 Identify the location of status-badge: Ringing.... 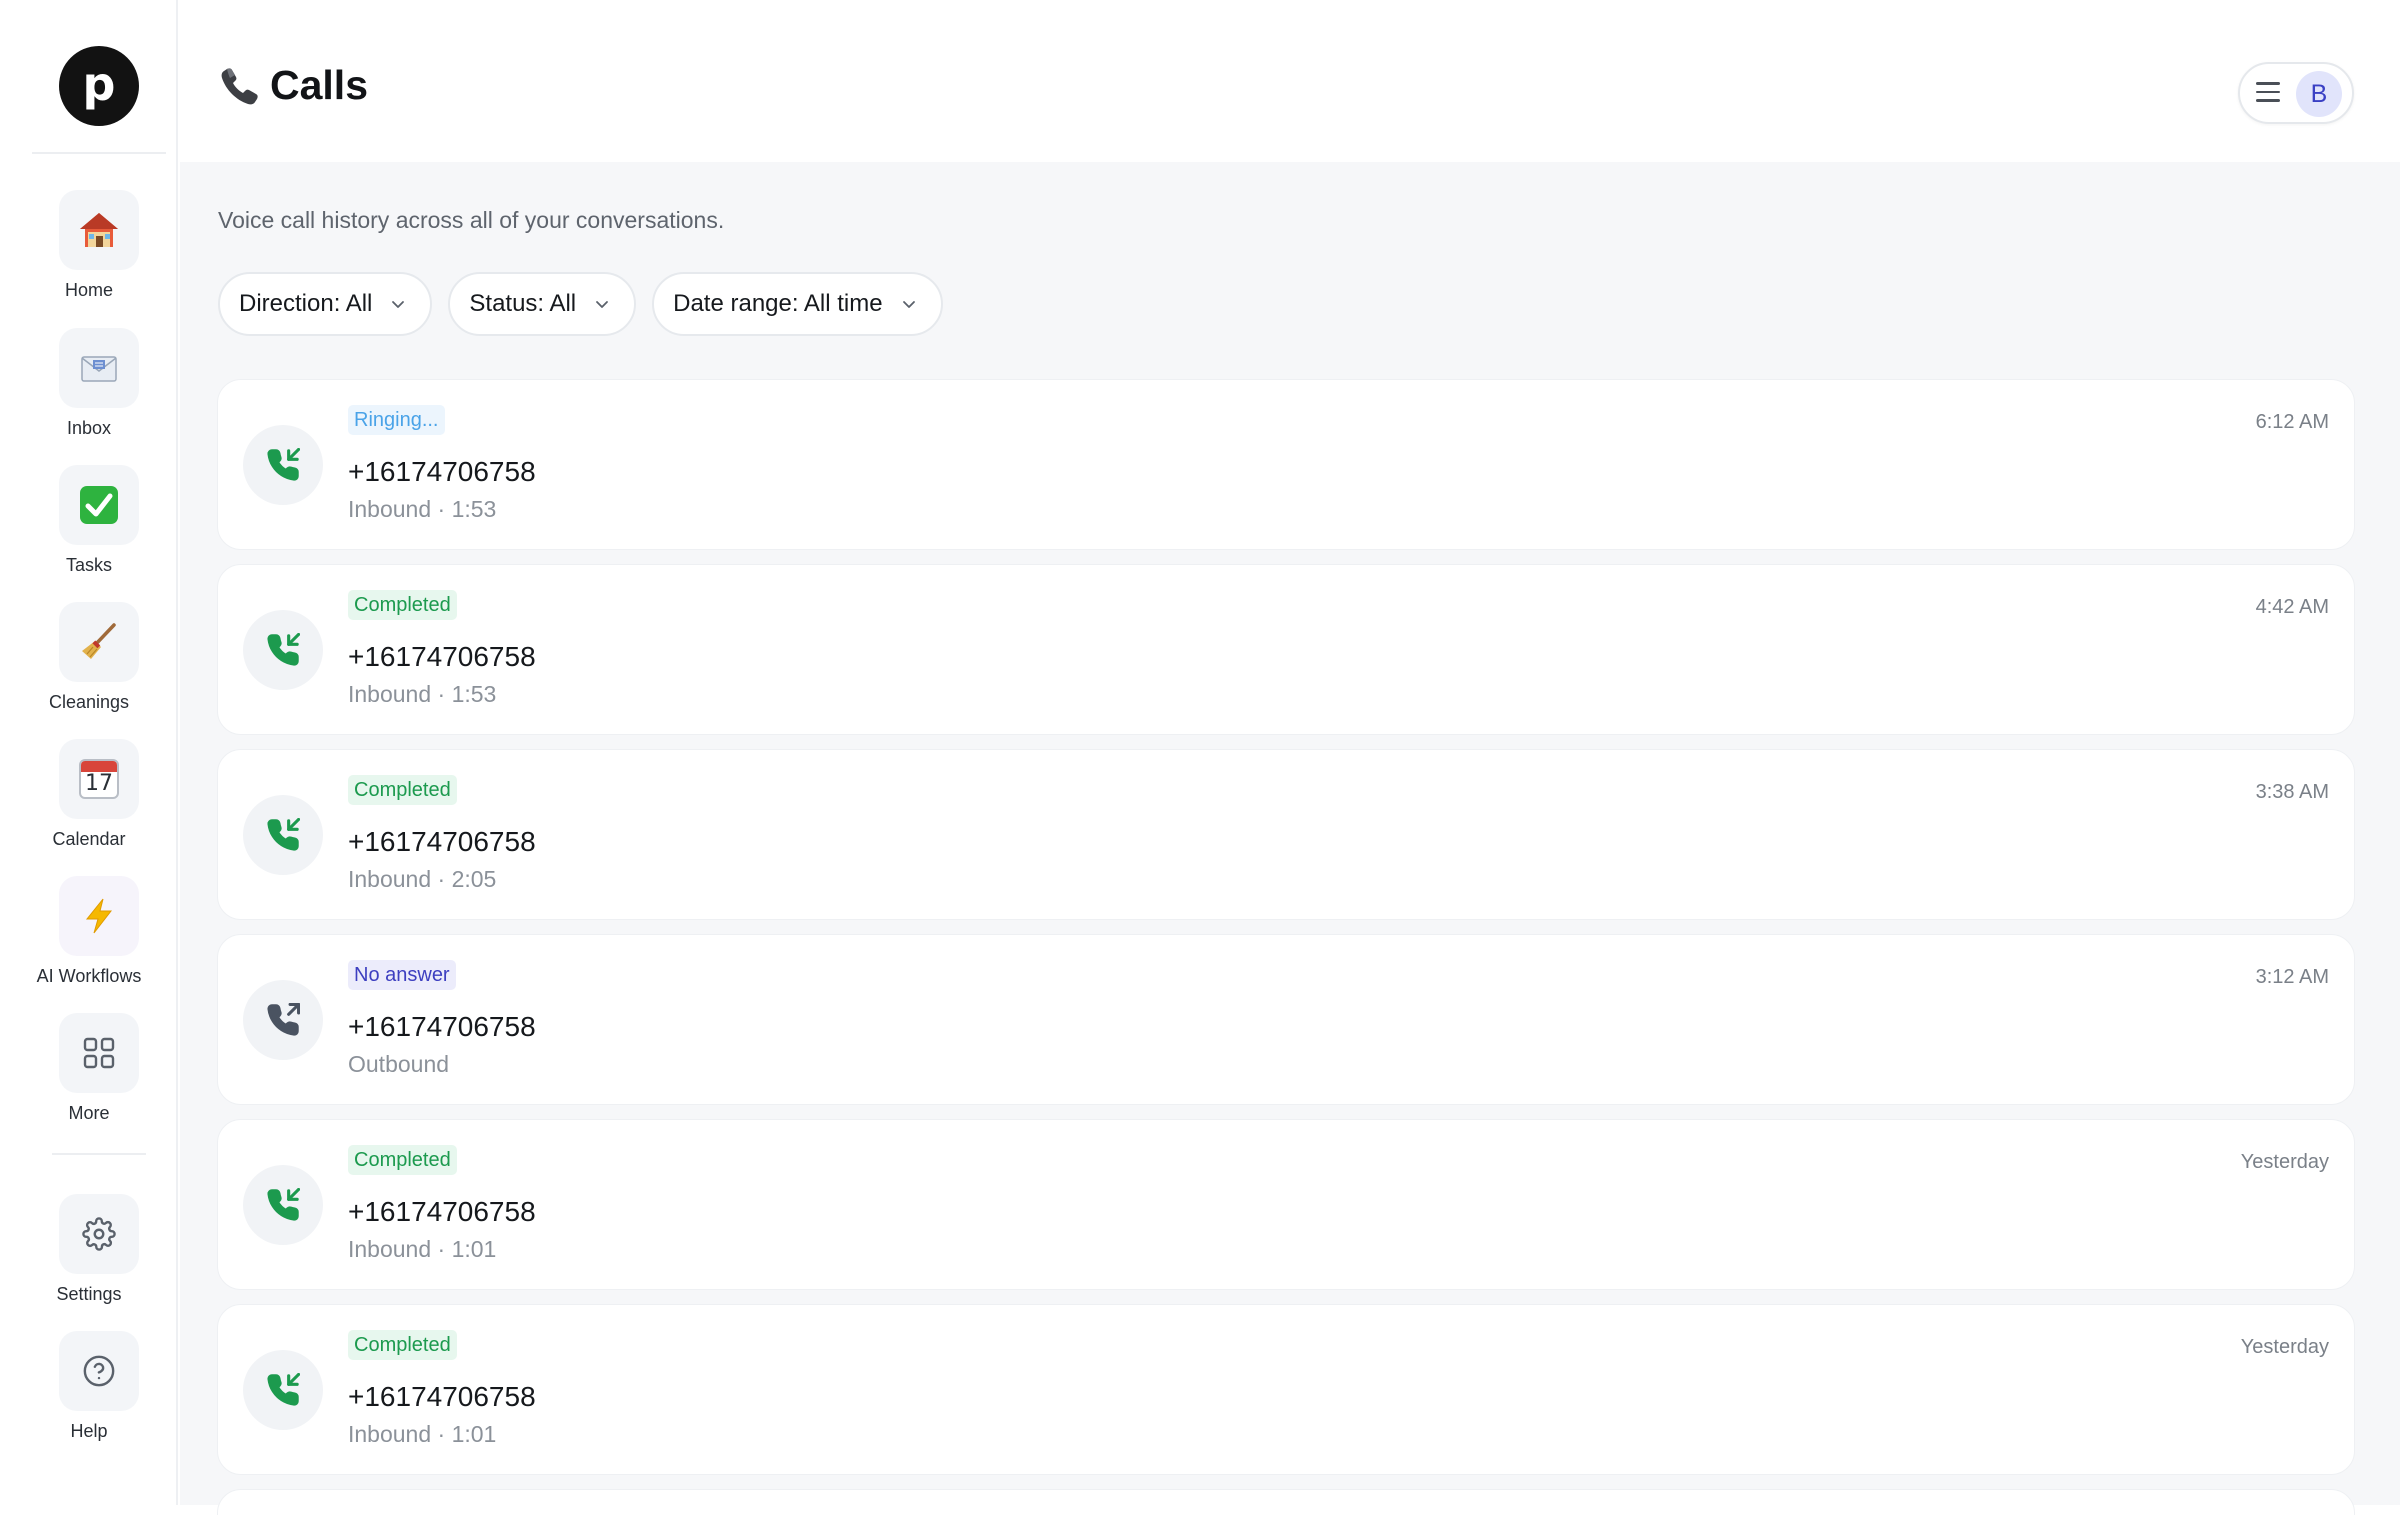
(396, 420).